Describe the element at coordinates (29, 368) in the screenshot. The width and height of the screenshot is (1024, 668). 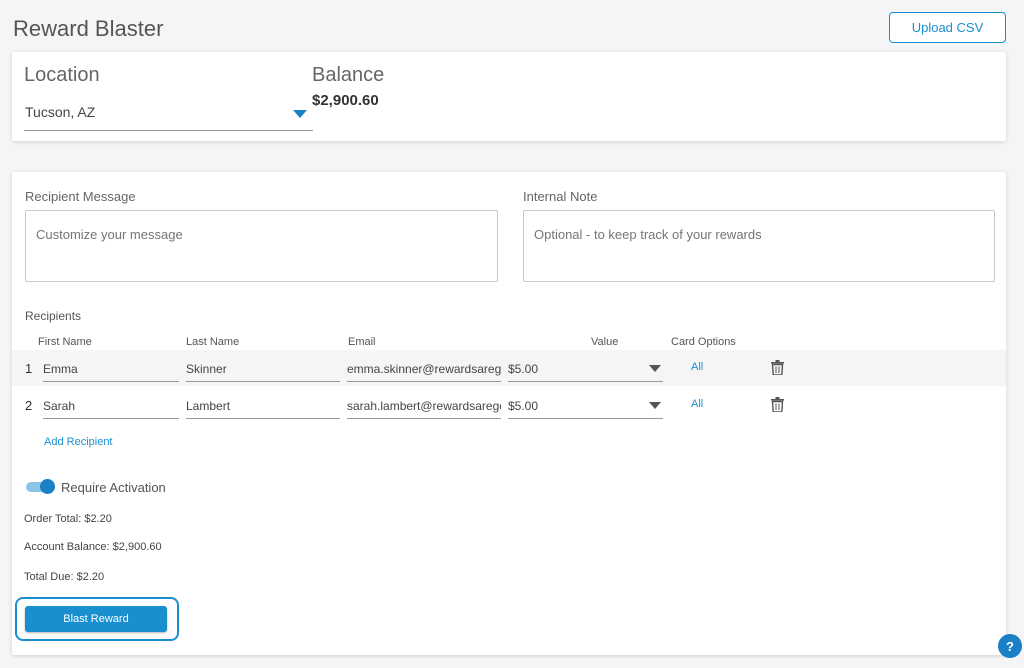
I see `row-number: 1` at that location.